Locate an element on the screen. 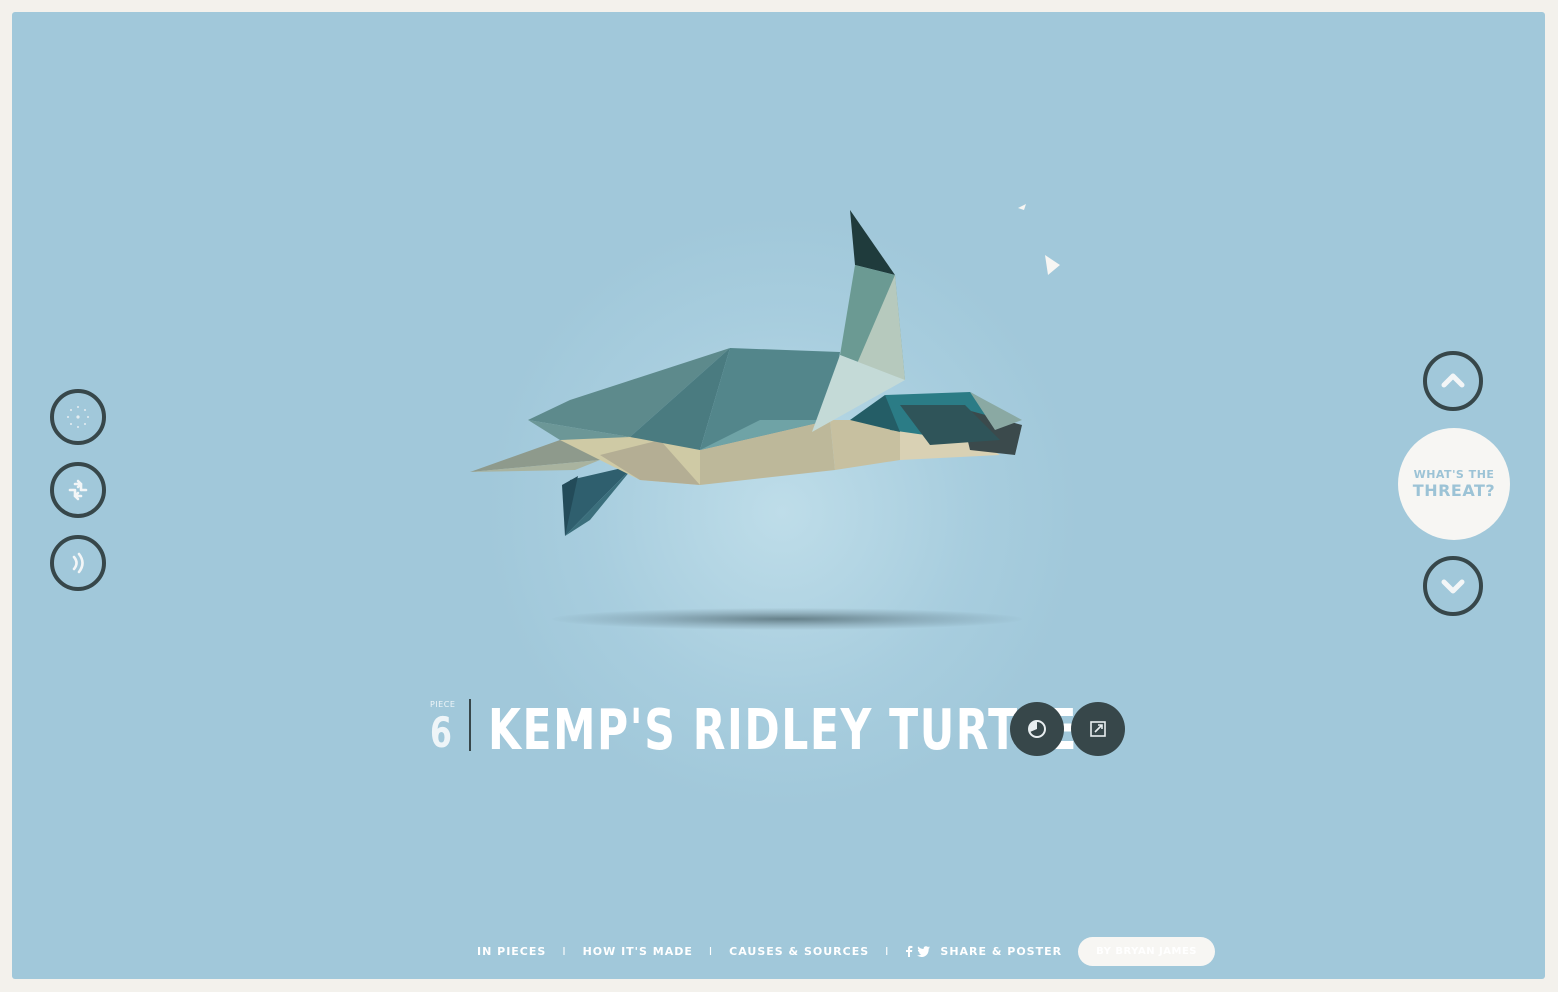 This screenshot has width=1558, height=992. chevron-up-icon is located at coordinates (1453, 380).